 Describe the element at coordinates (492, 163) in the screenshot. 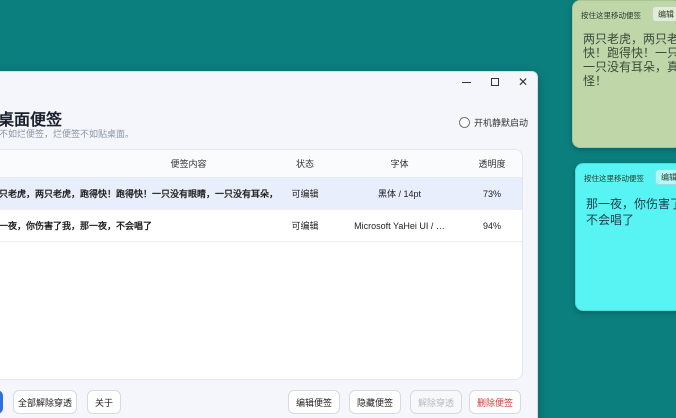

I see `column-header-opacity: 透明度` at that location.